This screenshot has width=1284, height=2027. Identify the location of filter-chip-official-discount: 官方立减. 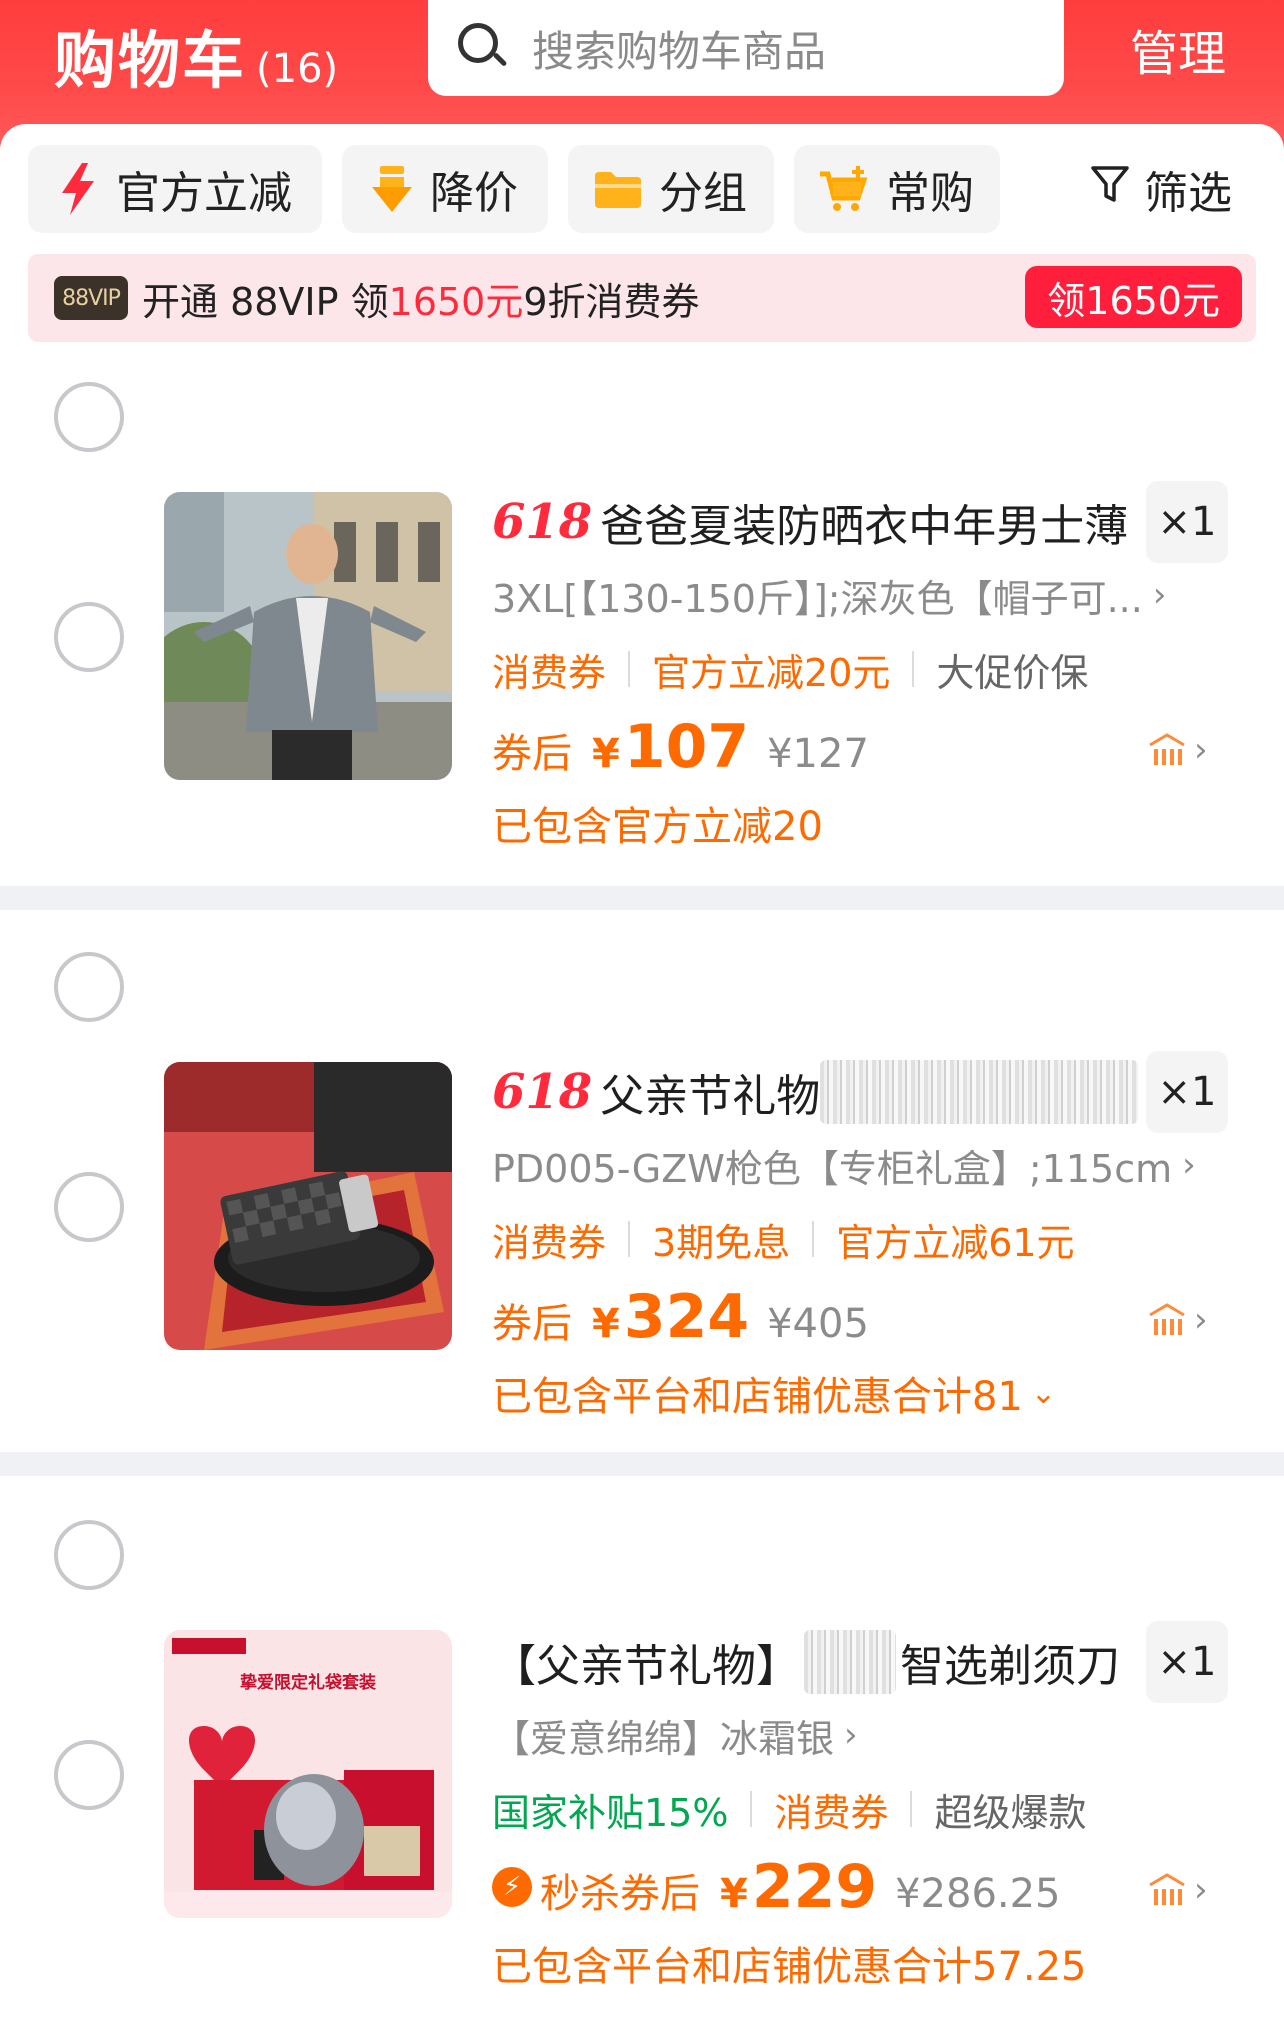
(175, 189).